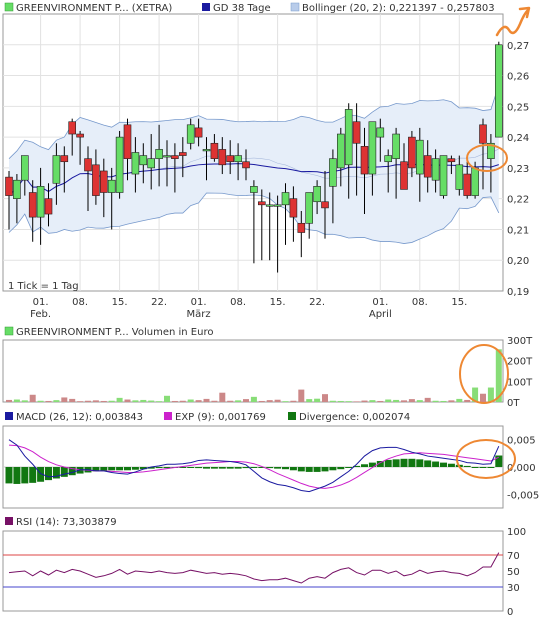  What do you see at coordinates (66, 522) in the screenshot?
I see `rsi-legend-label: RSI (14): 73,303879` at bounding box center [66, 522].